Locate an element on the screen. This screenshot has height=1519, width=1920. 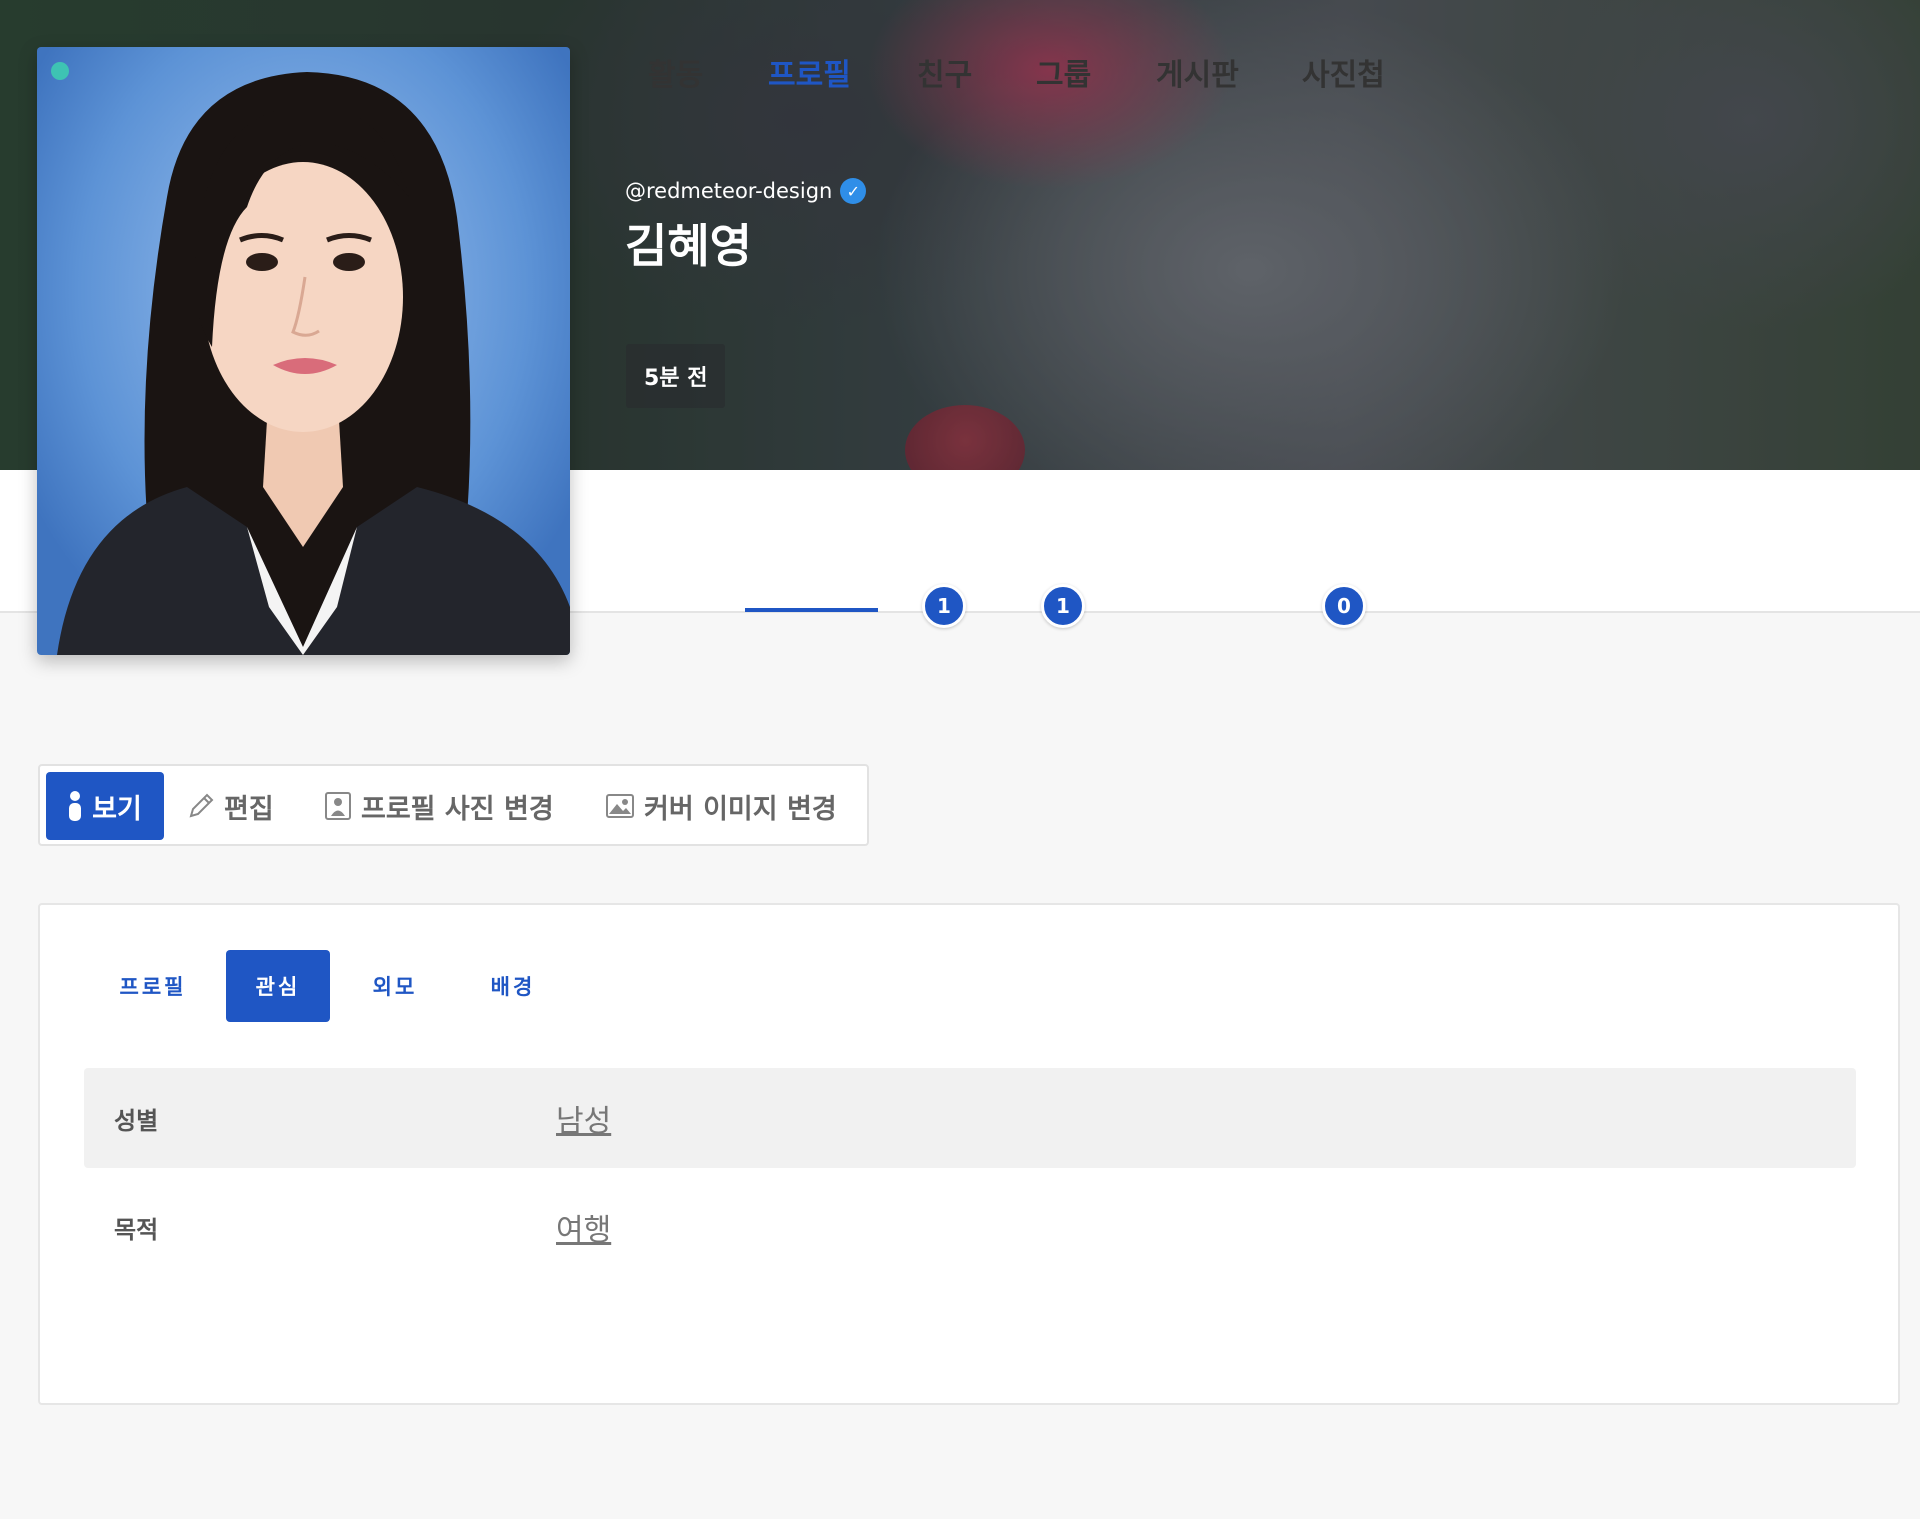
pencil-icon is located at coordinates (201, 806).